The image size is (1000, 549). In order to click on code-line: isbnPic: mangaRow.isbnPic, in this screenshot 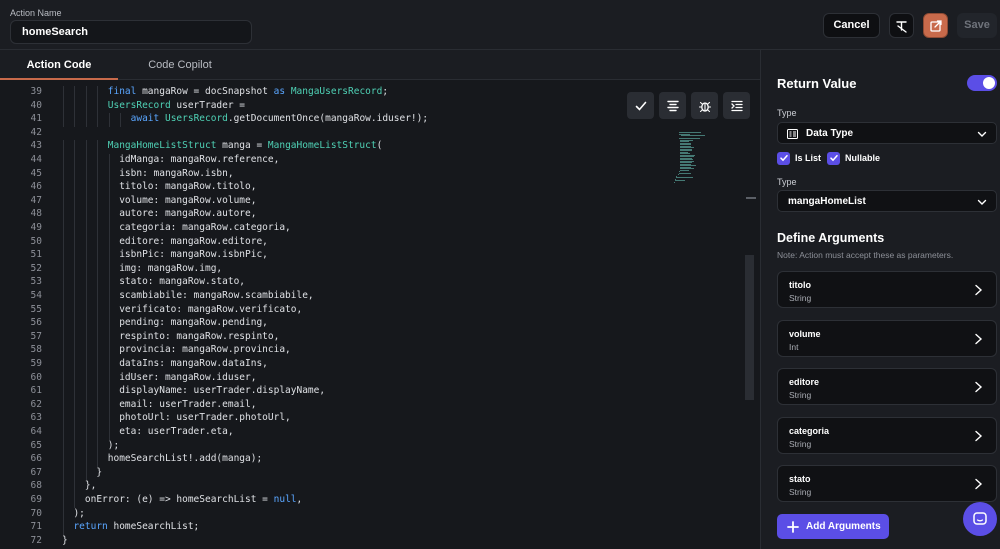, I will do `click(193, 254)`.